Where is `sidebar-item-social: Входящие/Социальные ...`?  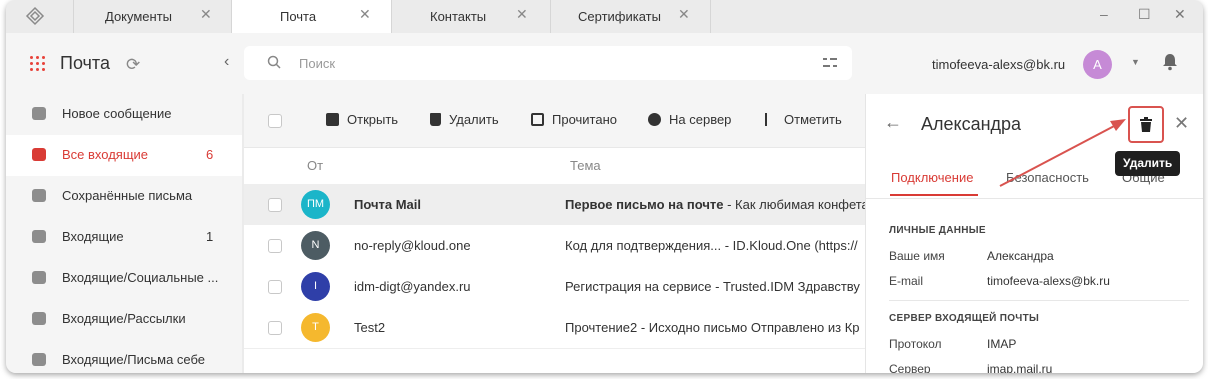
sidebar-item-social: Входящие/Социальные ... is located at coordinates (124, 278).